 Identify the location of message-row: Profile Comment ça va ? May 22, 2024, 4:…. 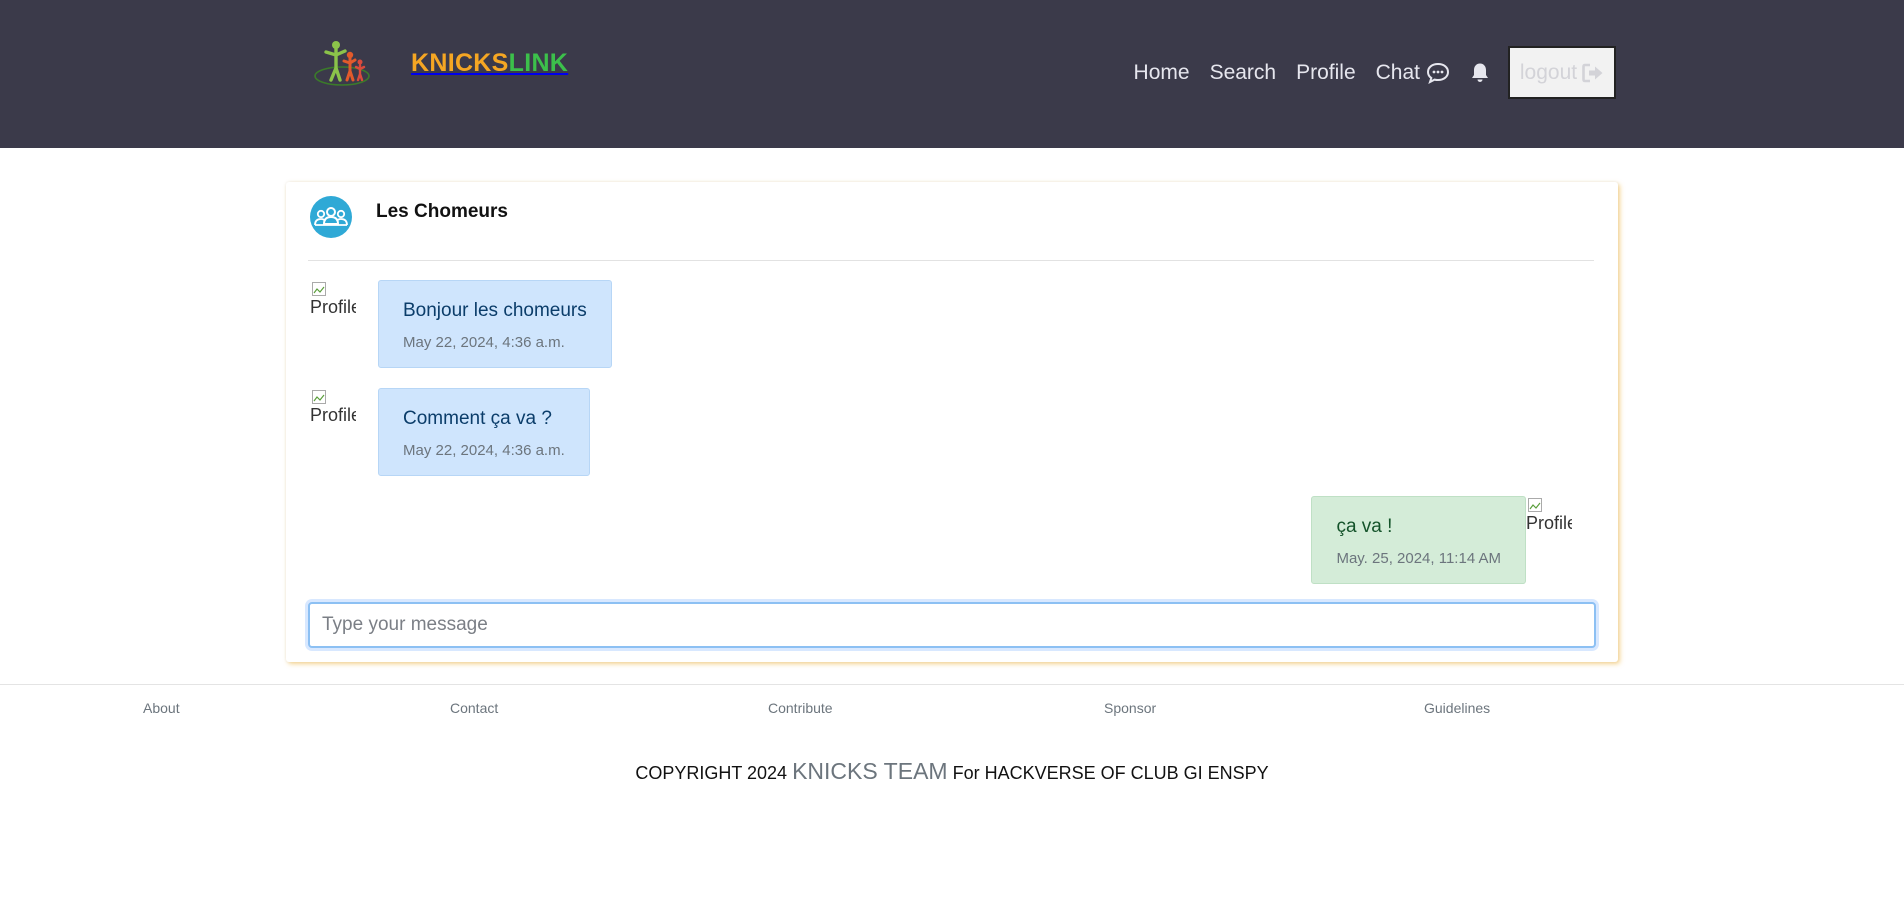
(450, 432).